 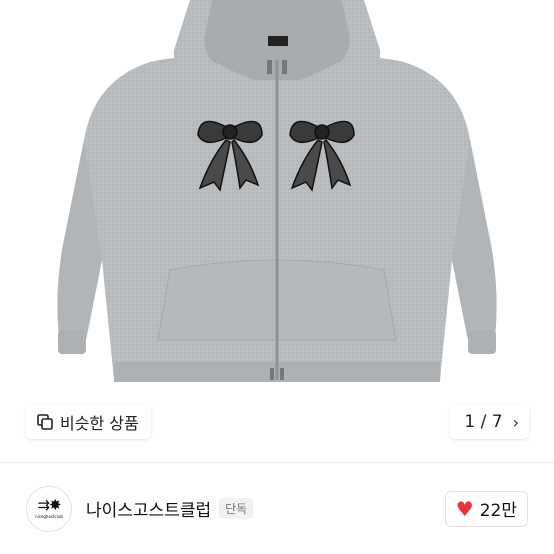 I want to click on brand-logo: ⇉✸ niceghostclub, so click(x=49, y=508).